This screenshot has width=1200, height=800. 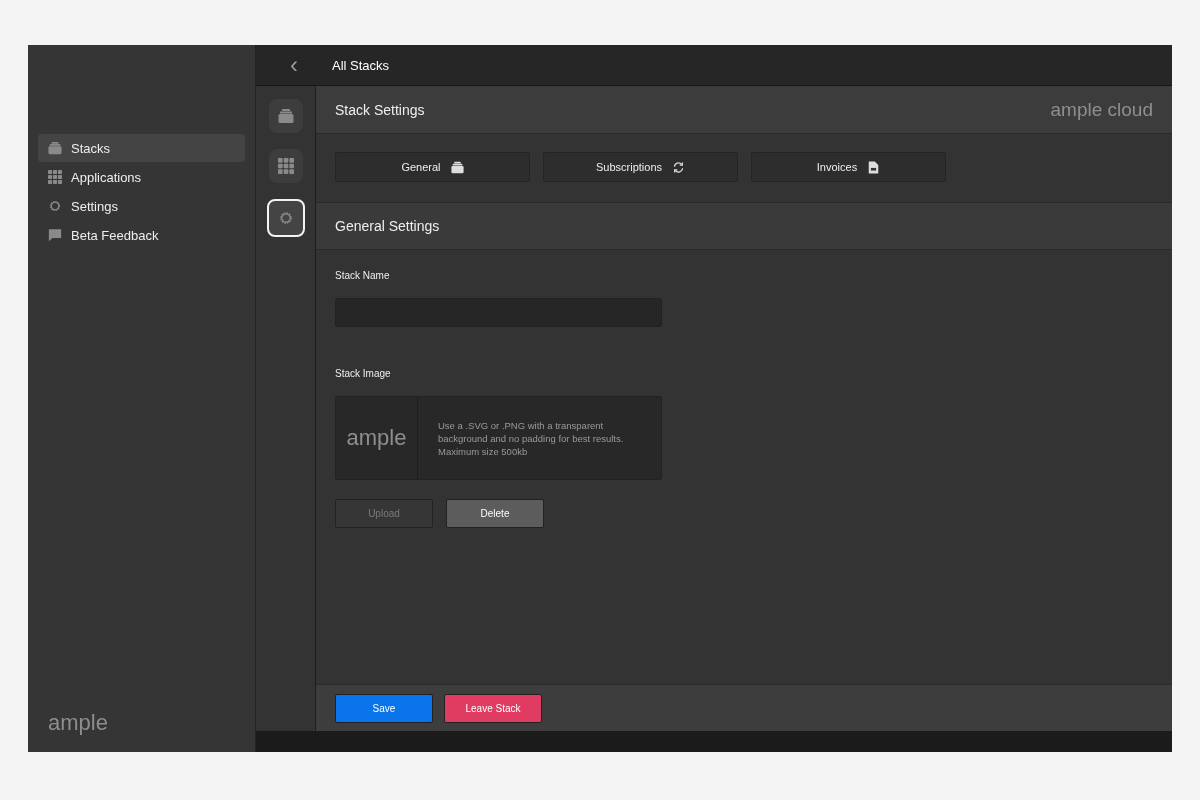 What do you see at coordinates (78, 723) in the screenshot?
I see `logo: ample` at bounding box center [78, 723].